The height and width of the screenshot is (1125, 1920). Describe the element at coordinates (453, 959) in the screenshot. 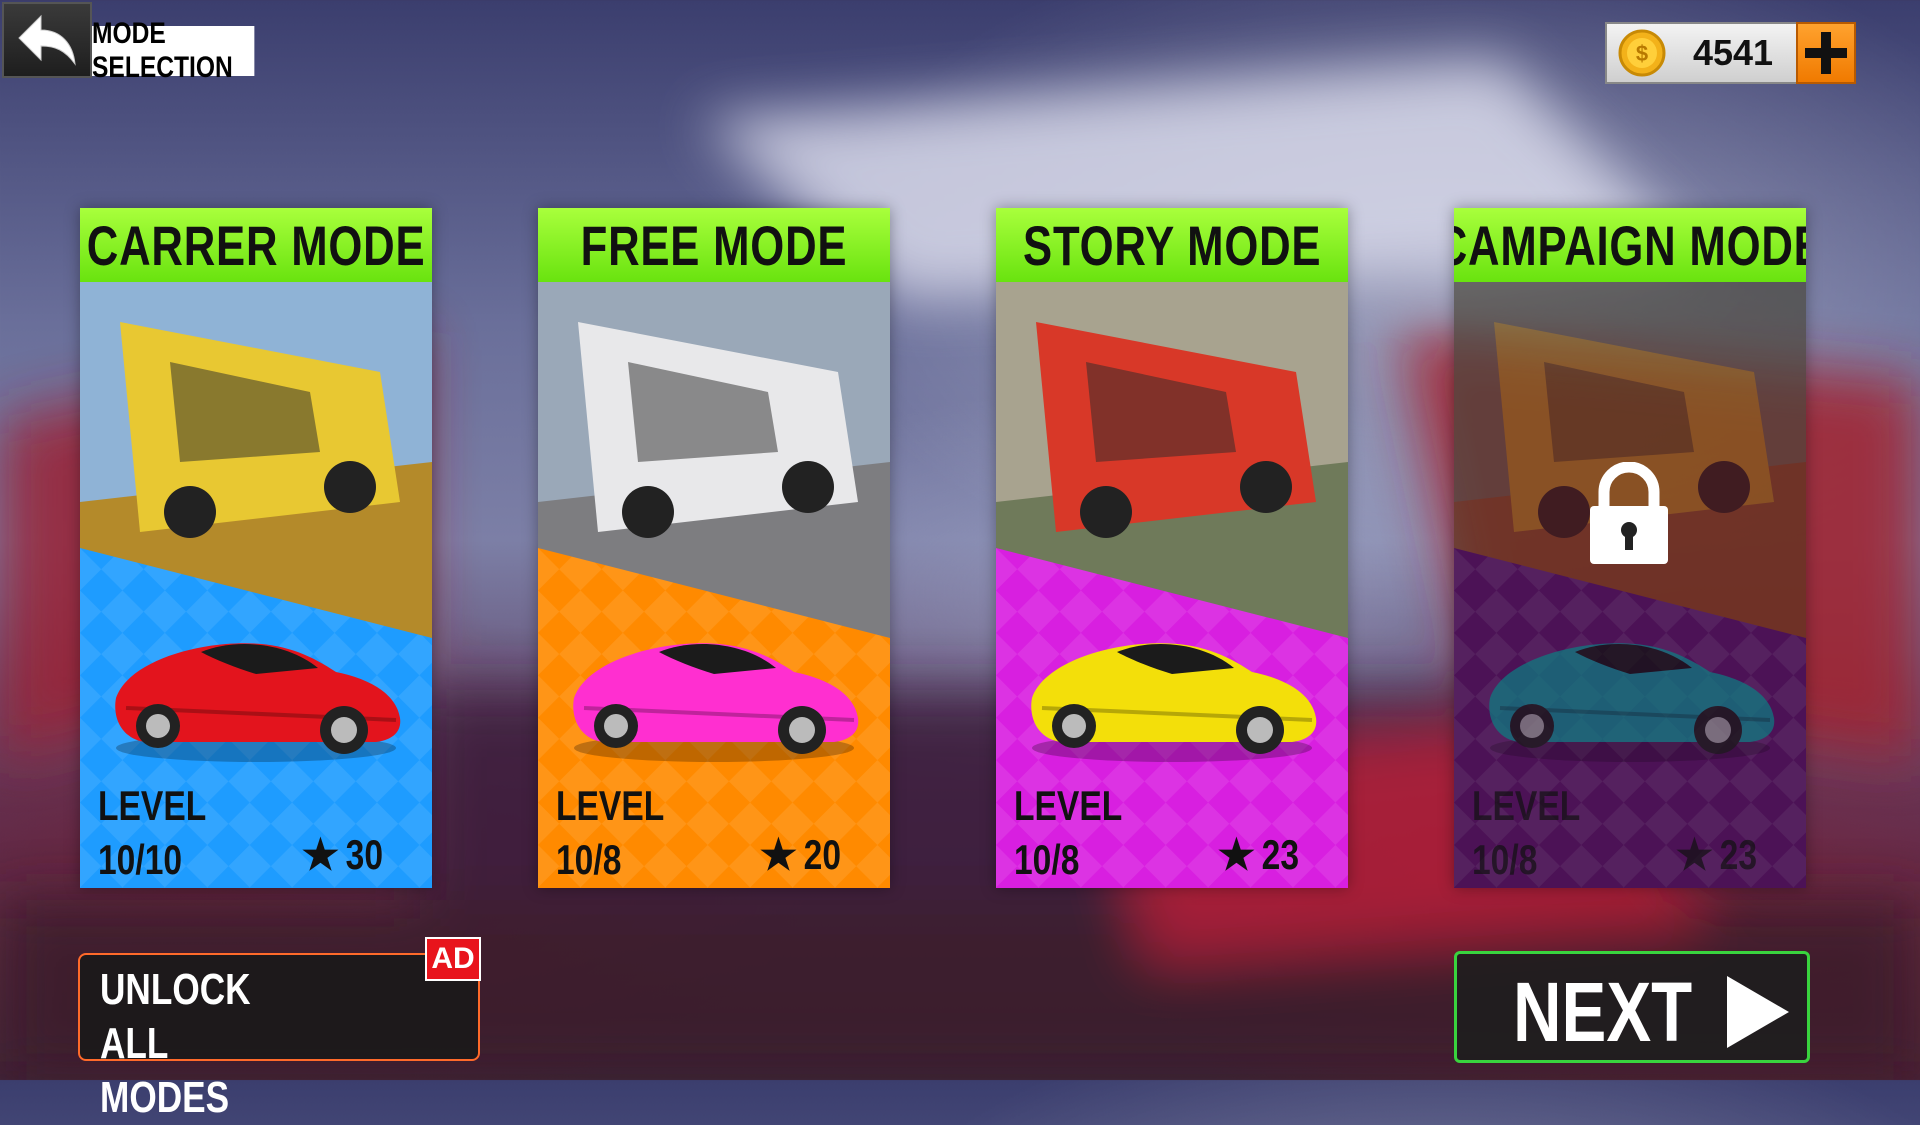

I see `ad-badge: AD` at that location.